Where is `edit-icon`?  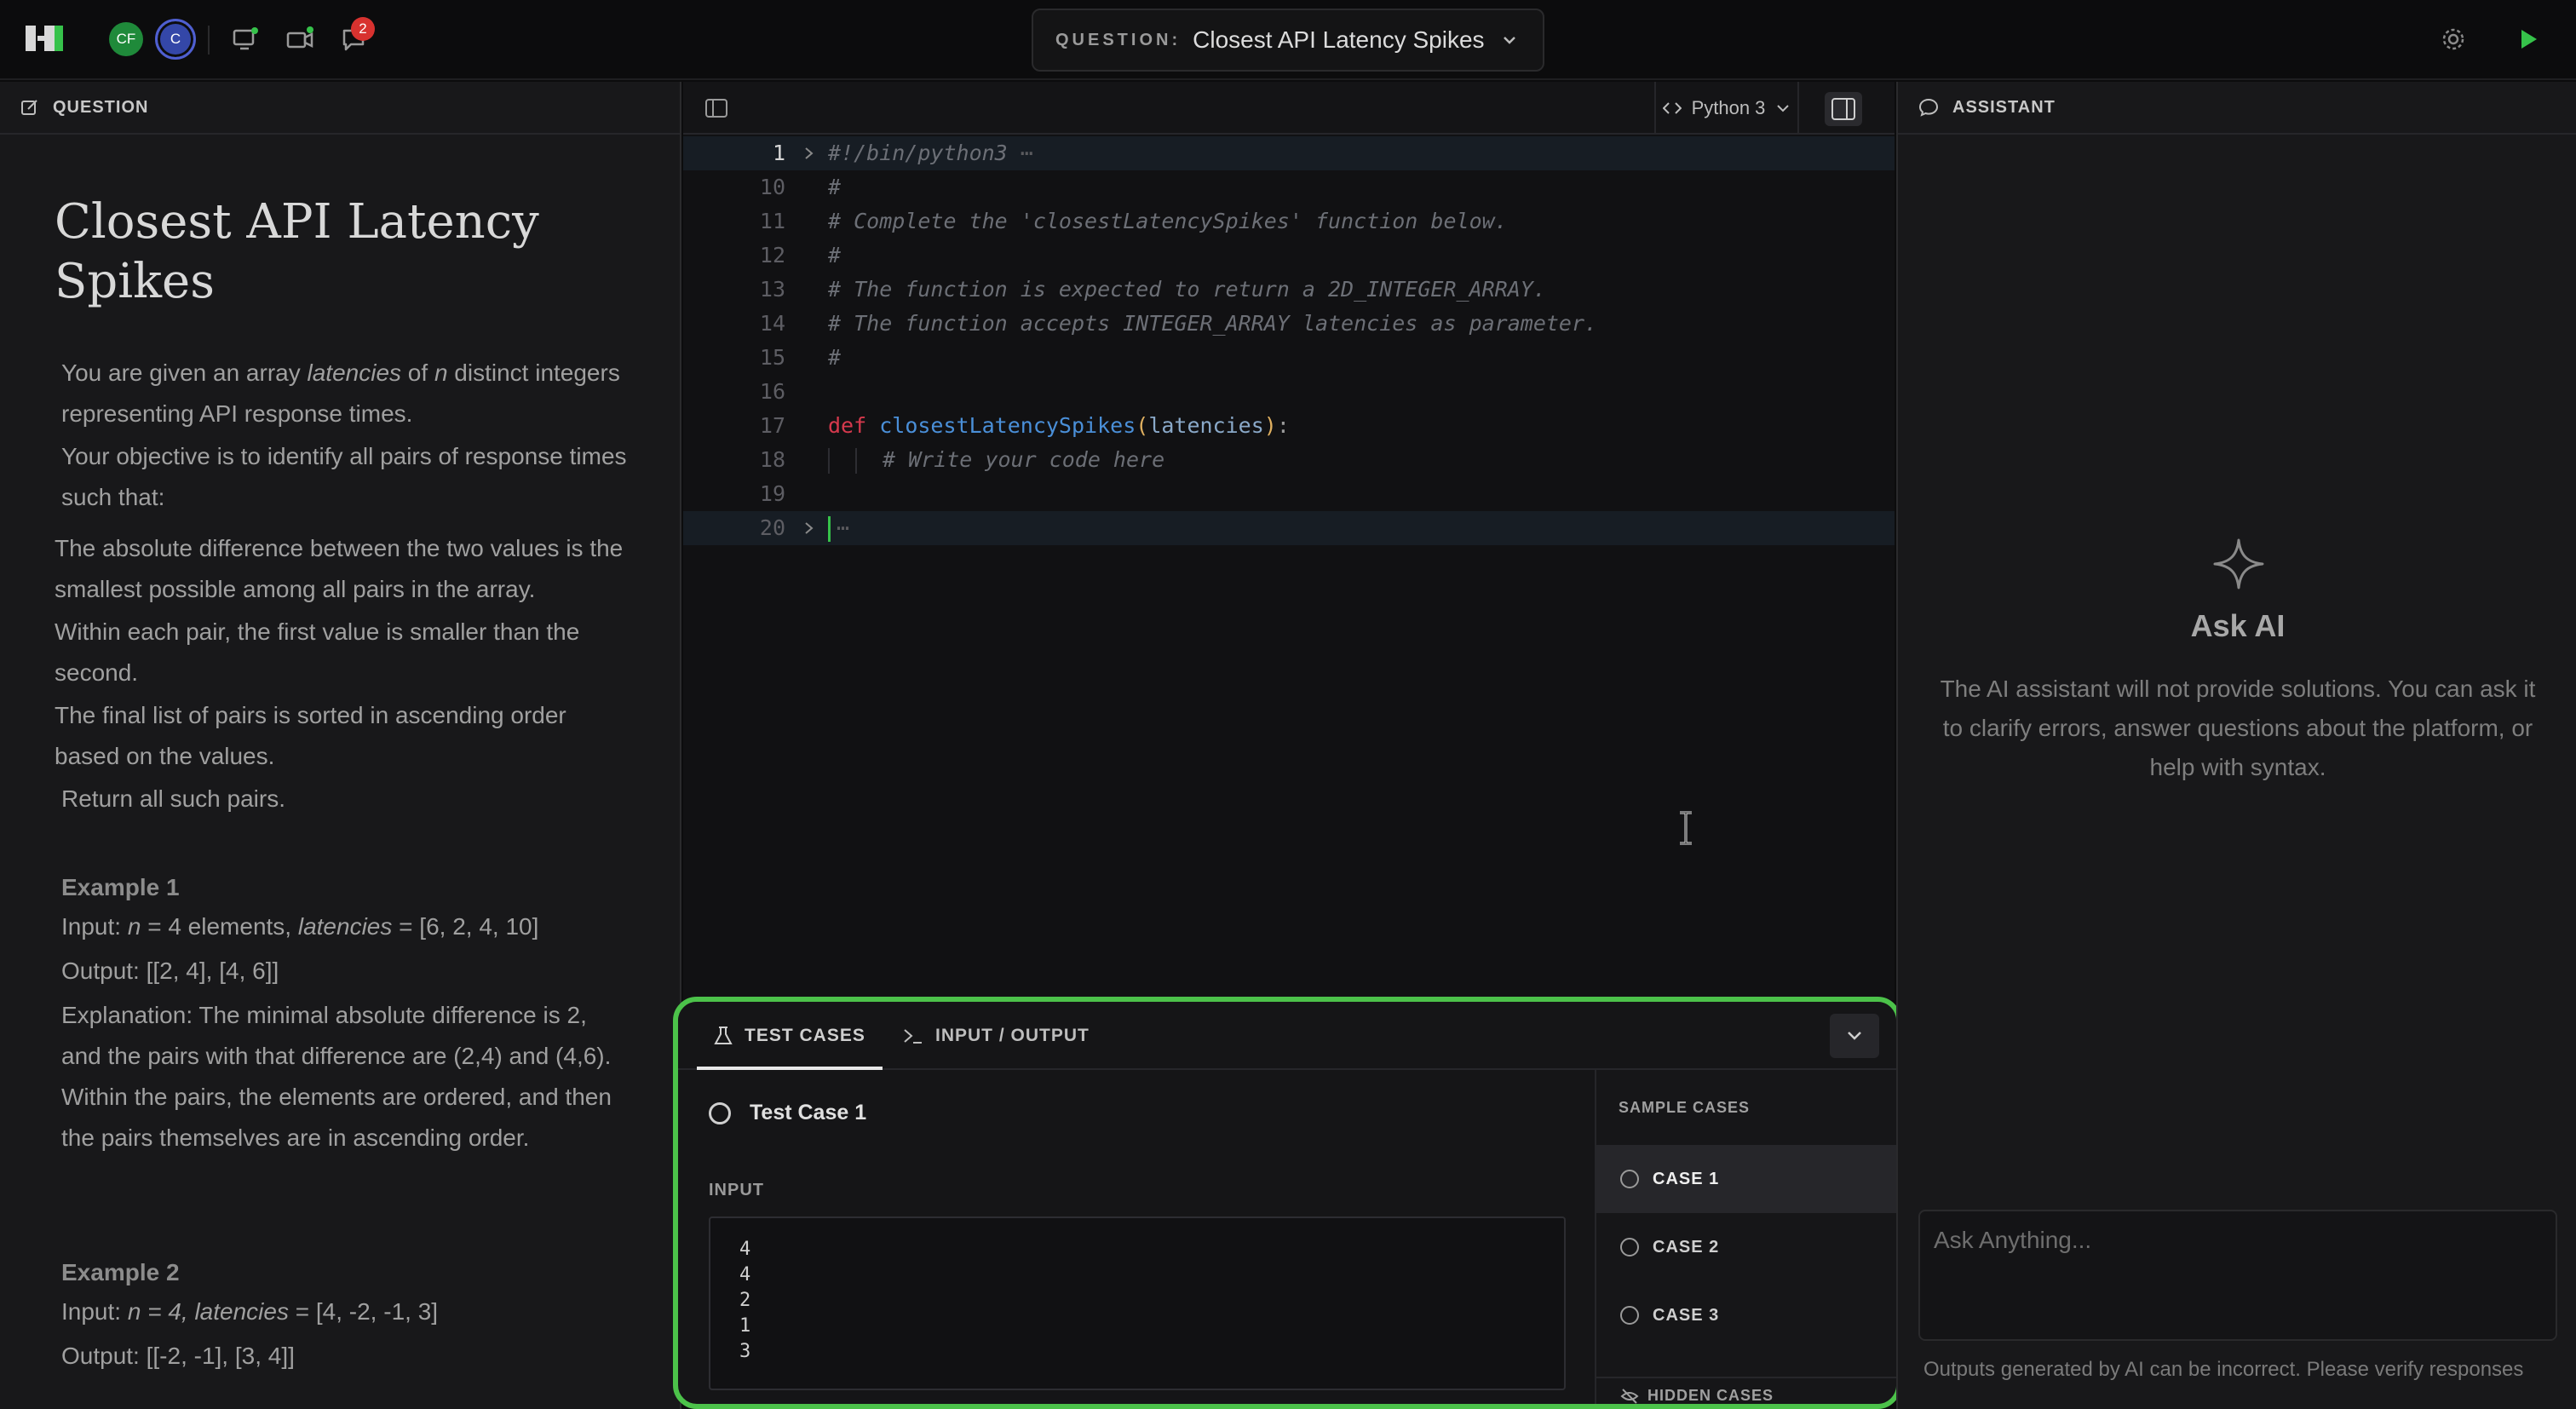
edit-icon is located at coordinates (29, 107).